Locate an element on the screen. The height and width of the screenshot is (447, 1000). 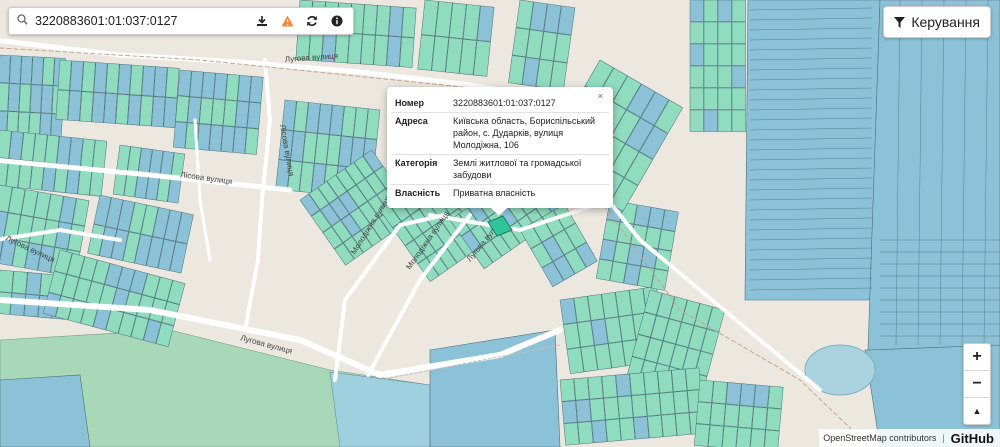
github-link: GitHub is located at coordinates (972, 438).